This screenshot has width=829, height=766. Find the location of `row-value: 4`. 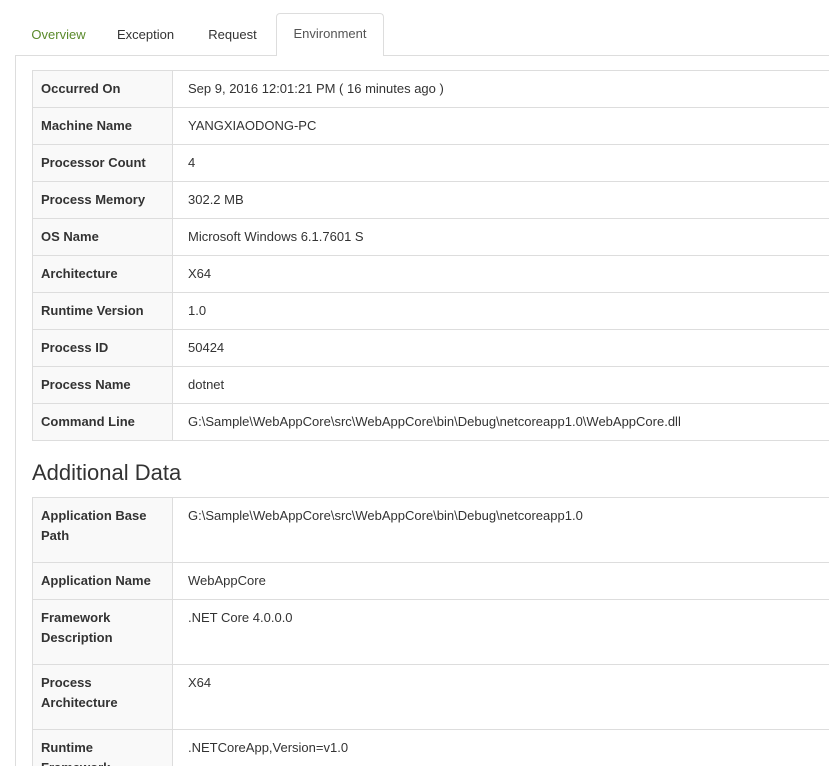

row-value: 4 is located at coordinates (500, 163).